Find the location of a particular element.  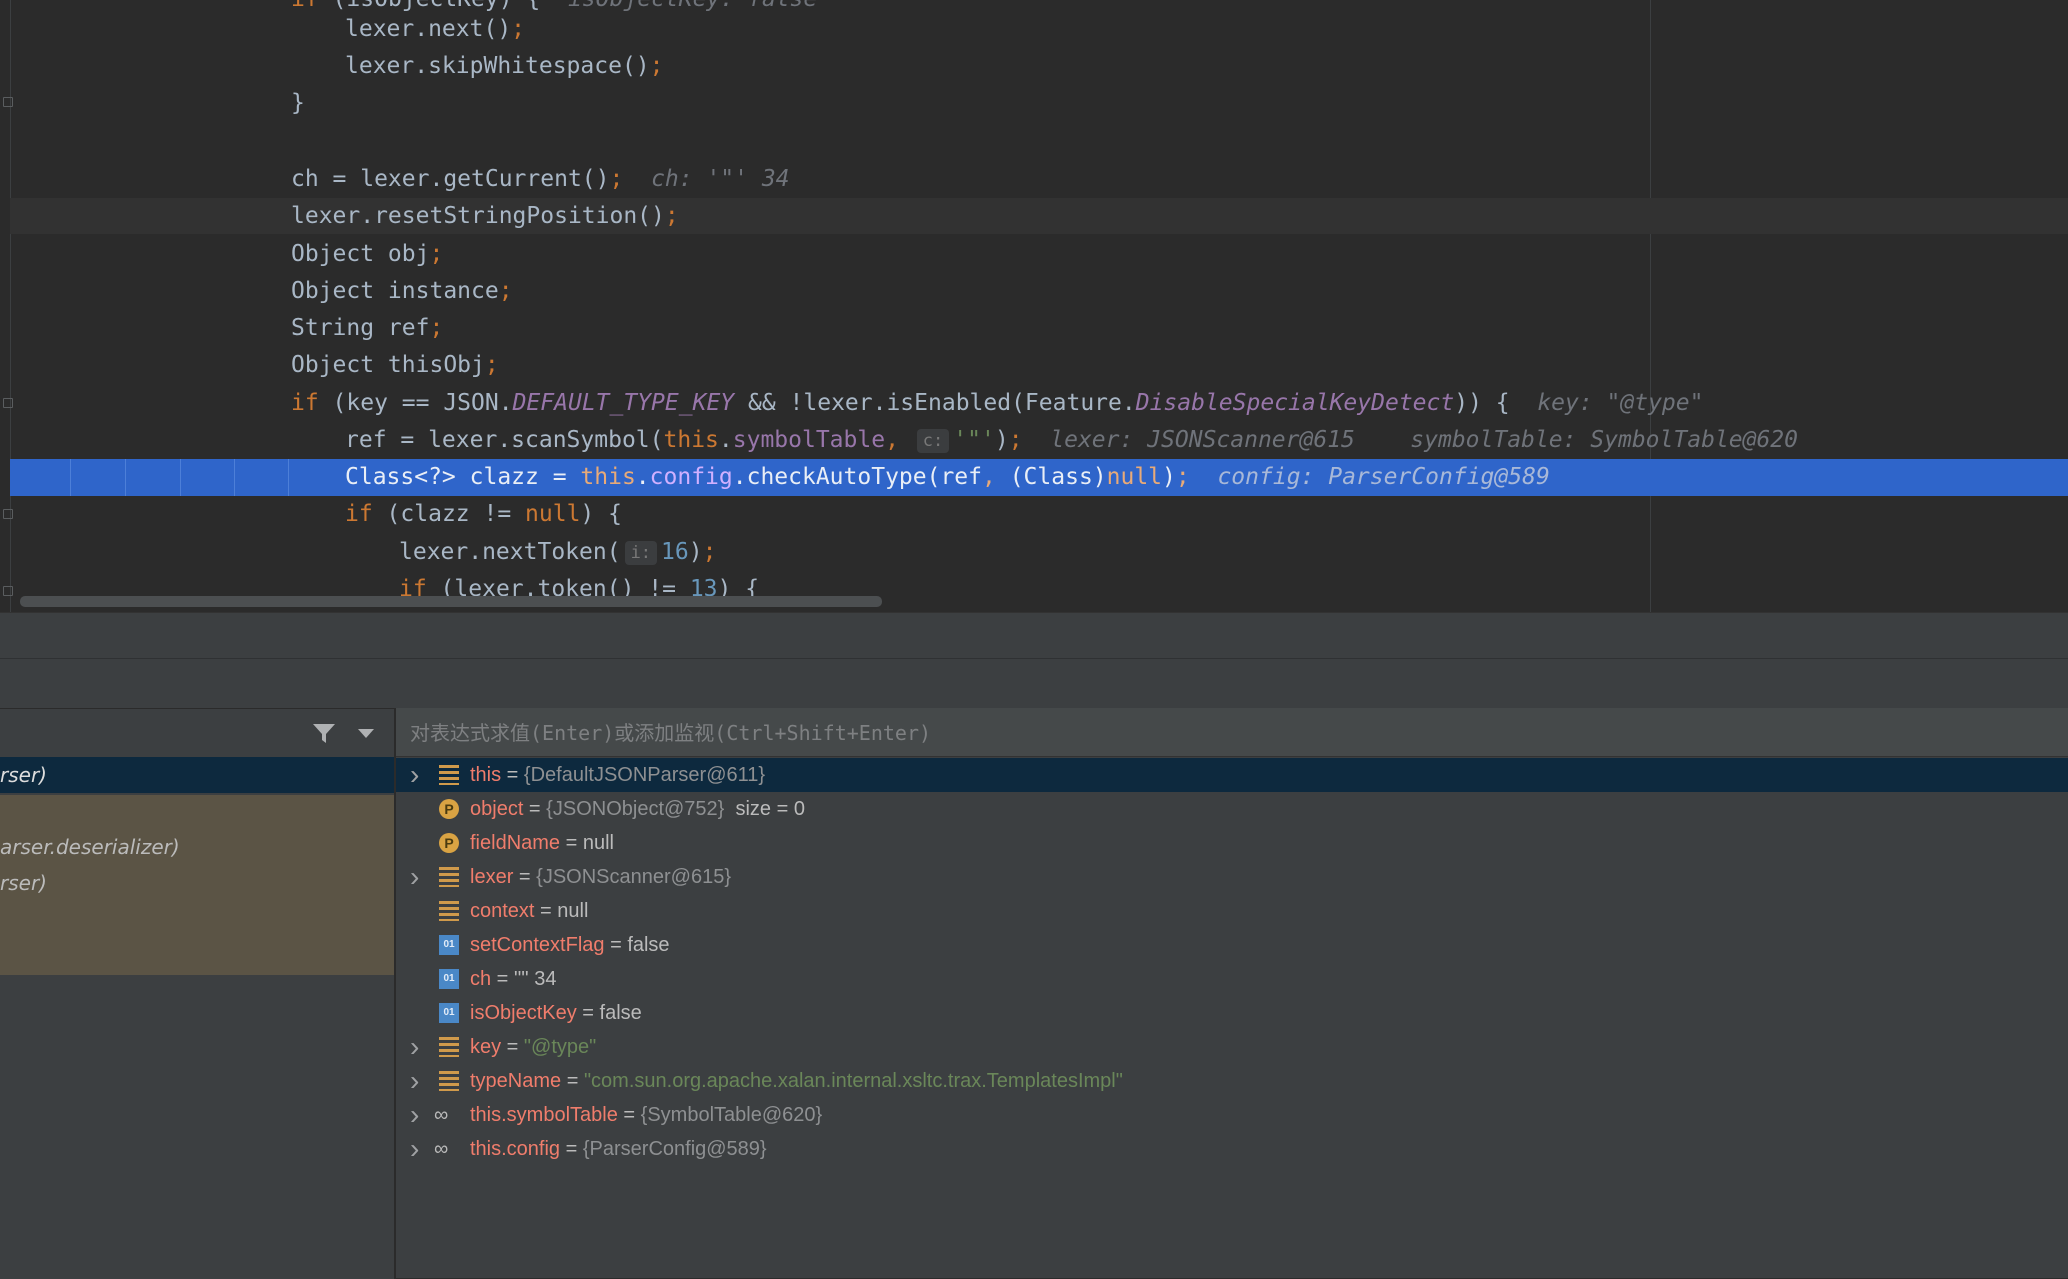

variable-row: 01 ch = '"' 34 is located at coordinates (1232, 979).